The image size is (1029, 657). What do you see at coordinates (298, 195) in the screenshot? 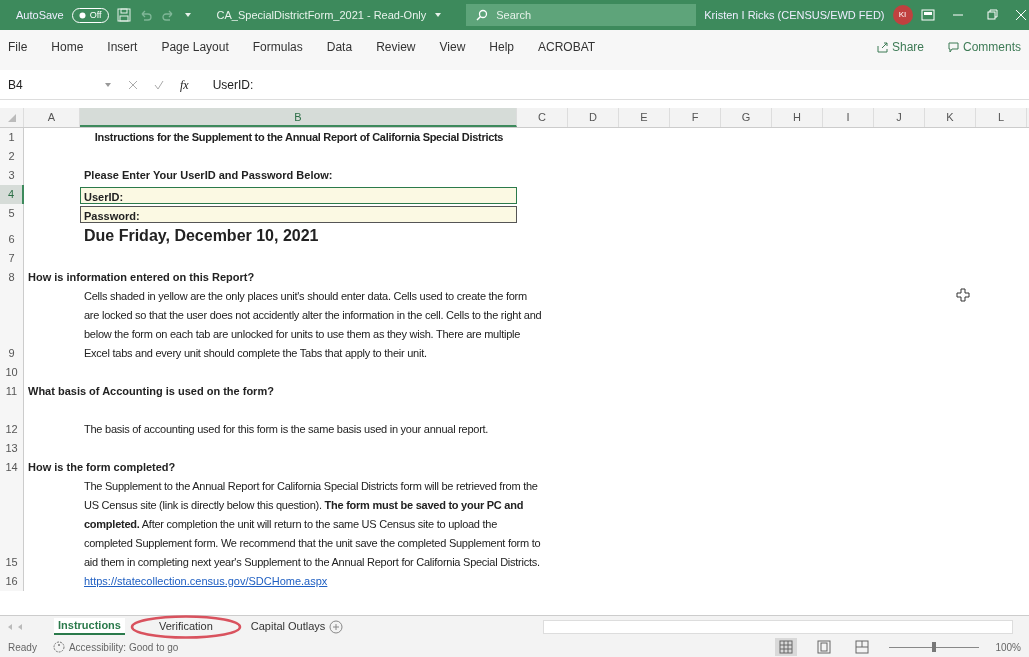
I see `input-cell: UserID:` at bounding box center [298, 195].